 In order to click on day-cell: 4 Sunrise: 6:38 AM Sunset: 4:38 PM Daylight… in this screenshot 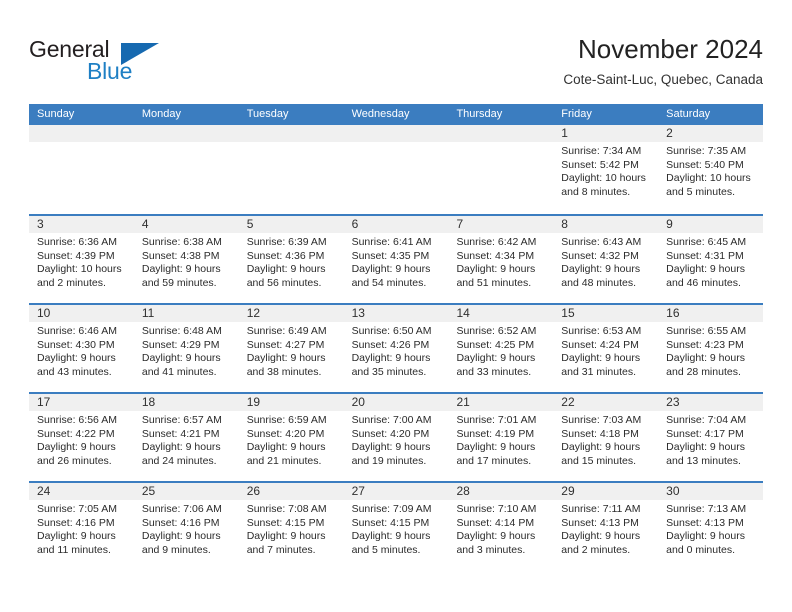, I will do `click(186, 259)`.